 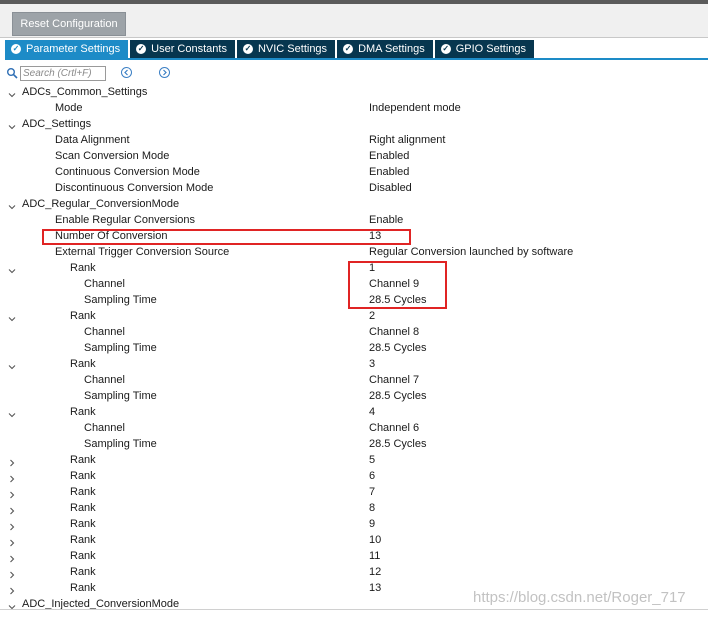 What do you see at coordinates (354, 364) in the screenshot?
I see `tree-row: Rank 3` at bounding box center [354, 364].